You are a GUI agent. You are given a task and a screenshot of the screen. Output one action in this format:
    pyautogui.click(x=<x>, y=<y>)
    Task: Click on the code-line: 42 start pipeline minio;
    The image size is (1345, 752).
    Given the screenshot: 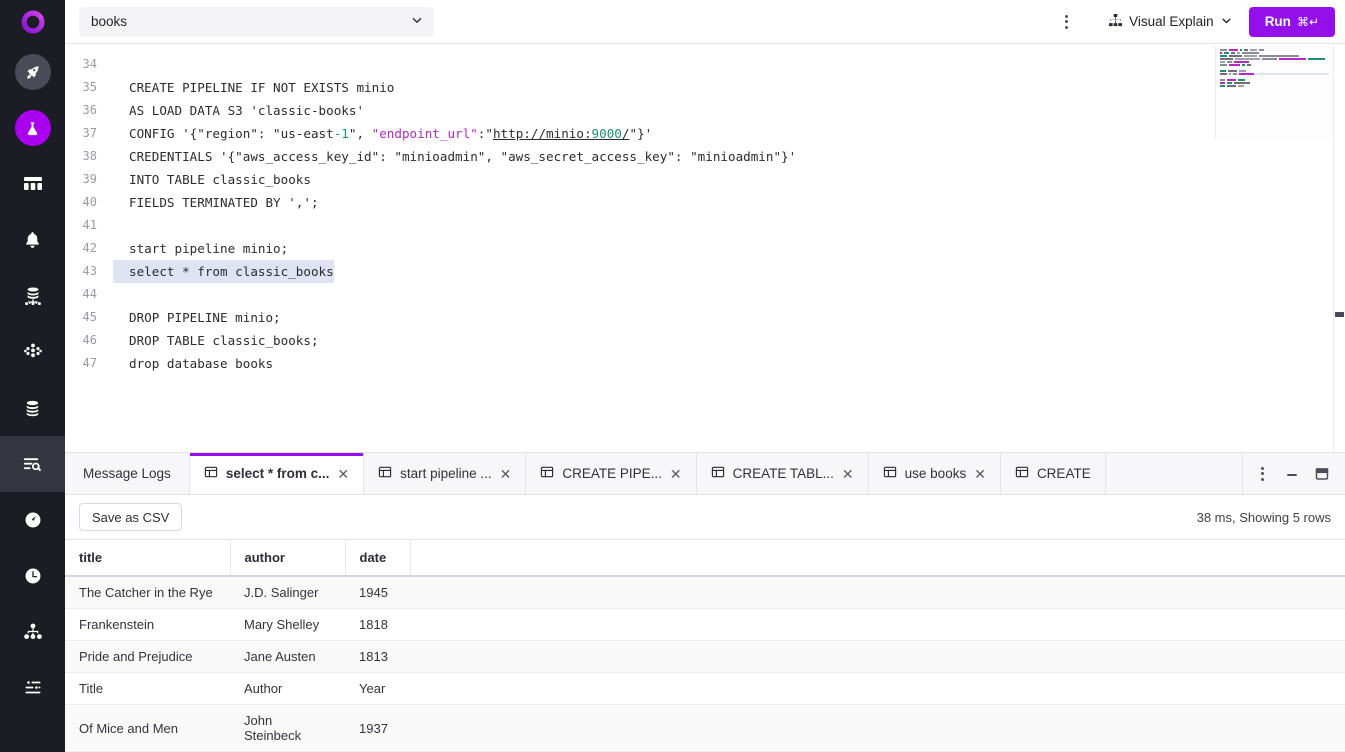 What is the action you would take?
    pyautogui.click(x=705, y=248)
    